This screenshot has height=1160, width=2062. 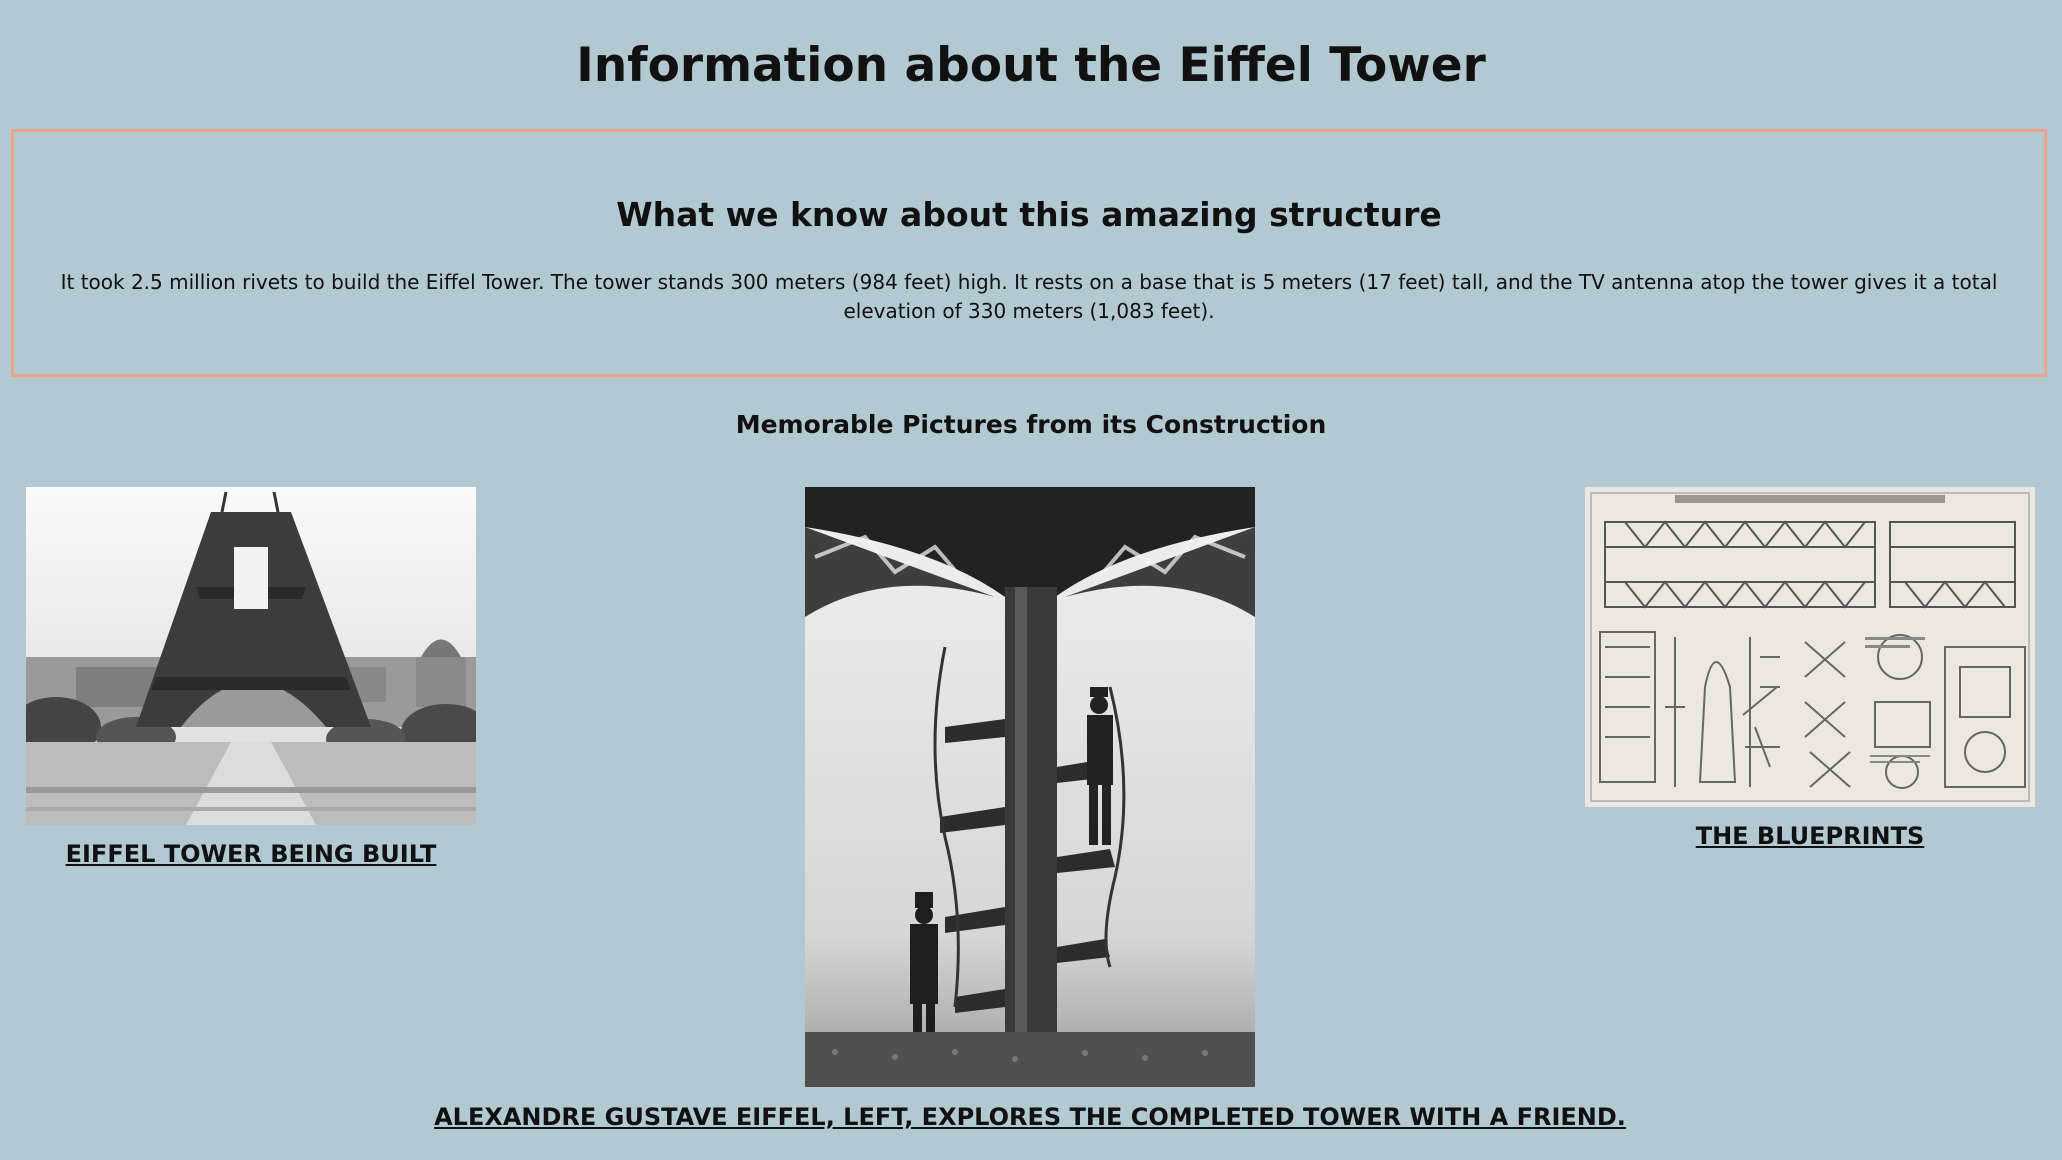 I want to click on spiral-staircase-photo, so click(x=1030, y=787).